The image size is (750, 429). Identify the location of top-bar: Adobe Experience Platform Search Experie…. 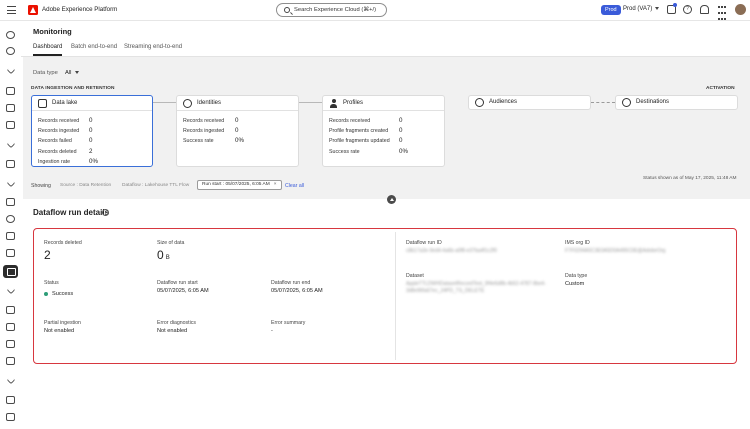
(375, 10).